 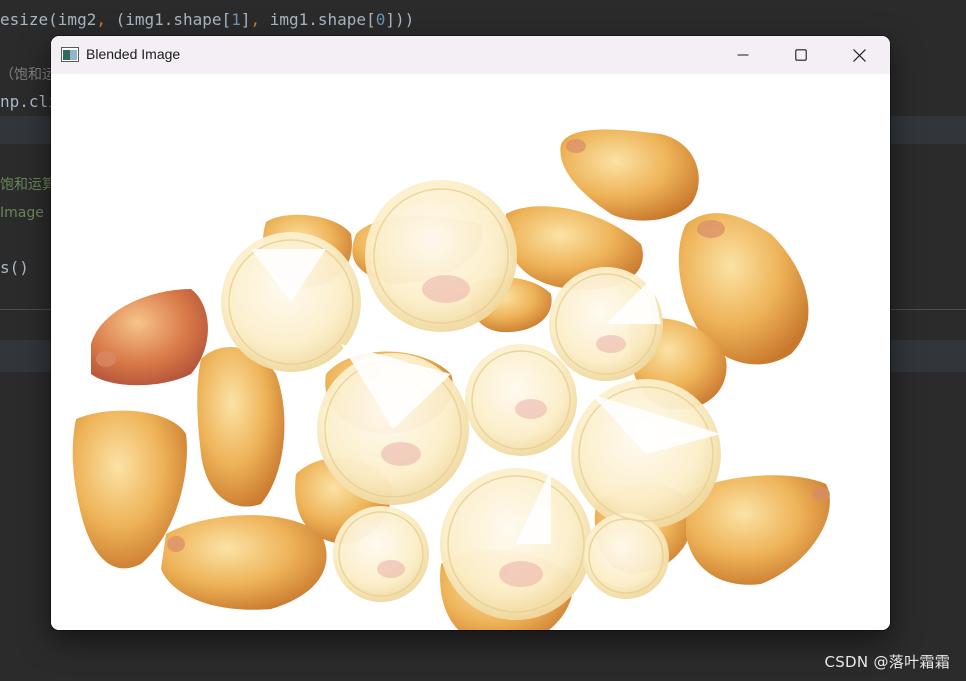 I want to click on code-line-6: s(), so click(x=14, y=268).